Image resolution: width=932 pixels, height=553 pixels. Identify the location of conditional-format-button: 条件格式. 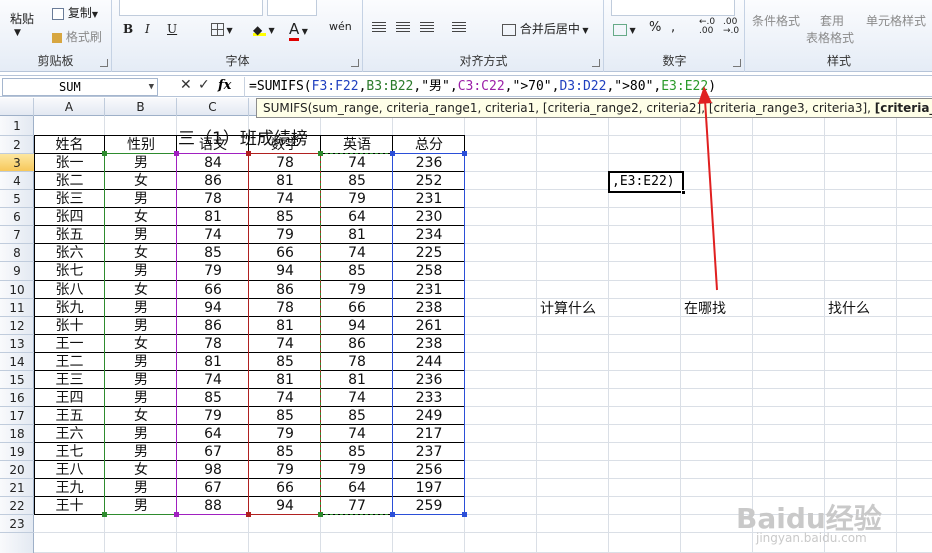
(776, 20).